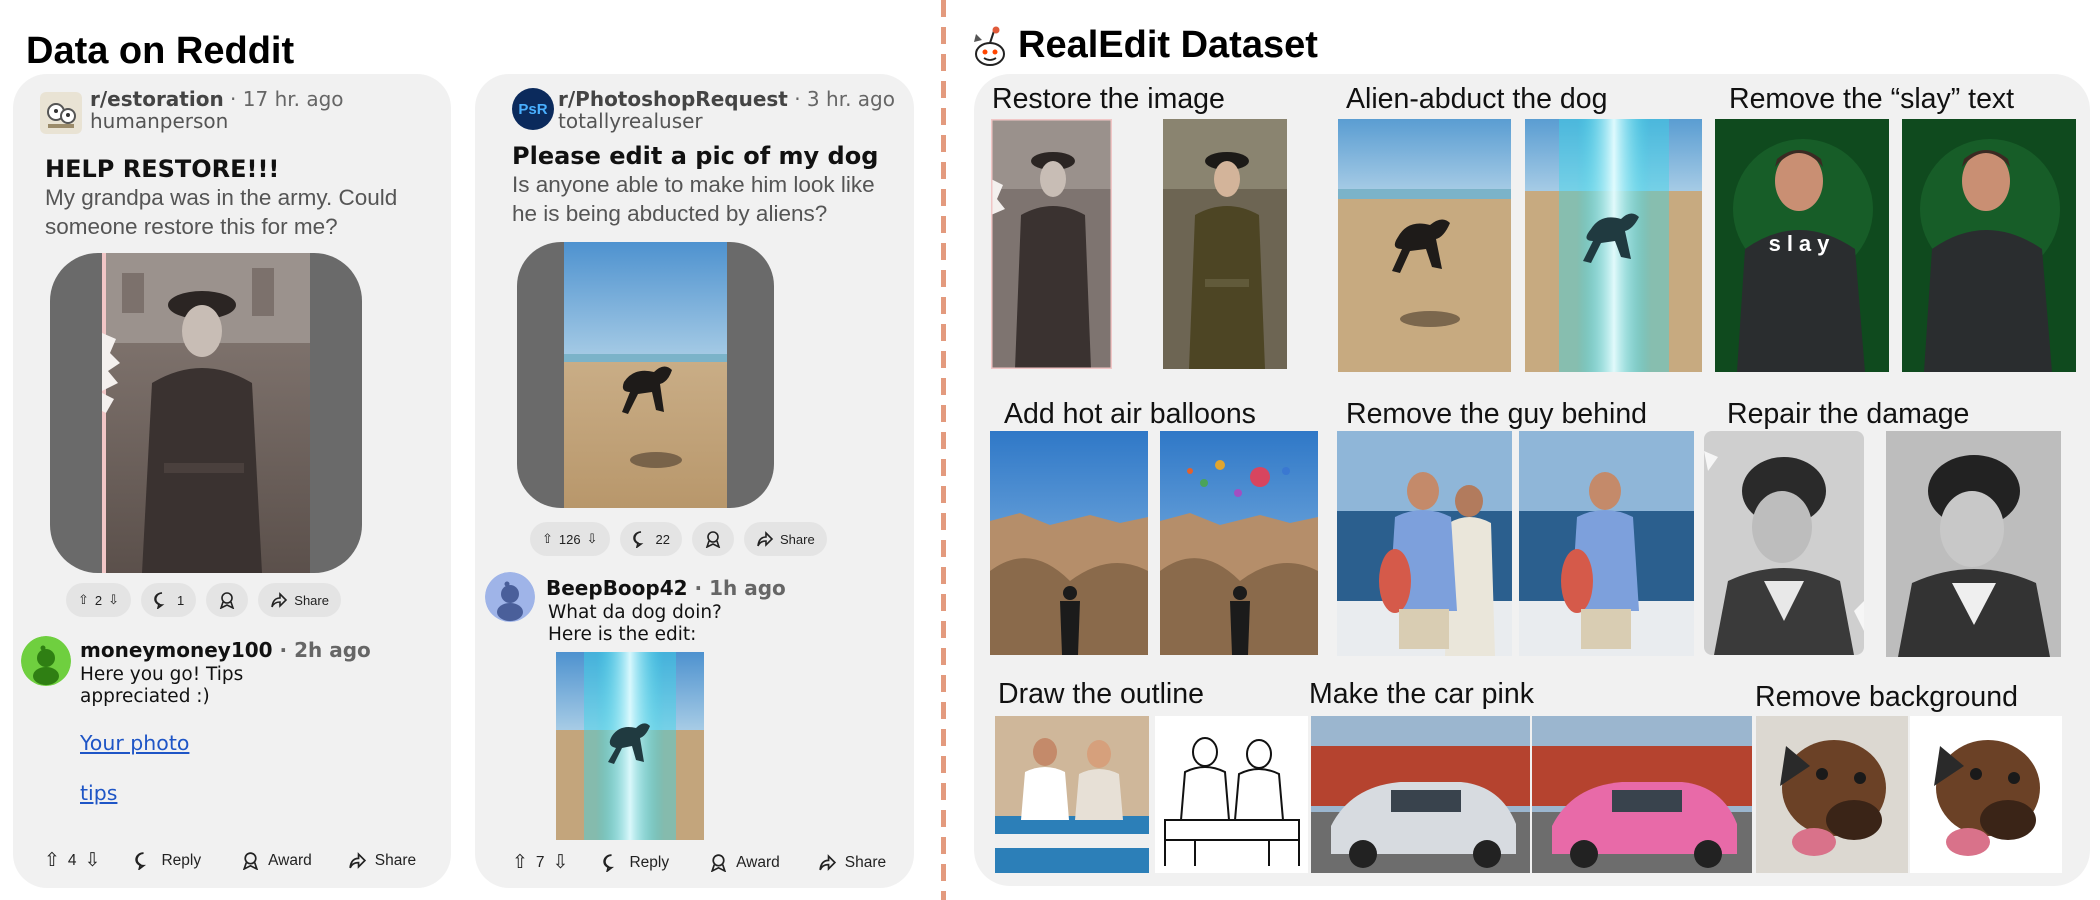  Describe the element at coordinates (1886, 697) in the screenshot. I see `caption-remove-background: Remove background` at that location.